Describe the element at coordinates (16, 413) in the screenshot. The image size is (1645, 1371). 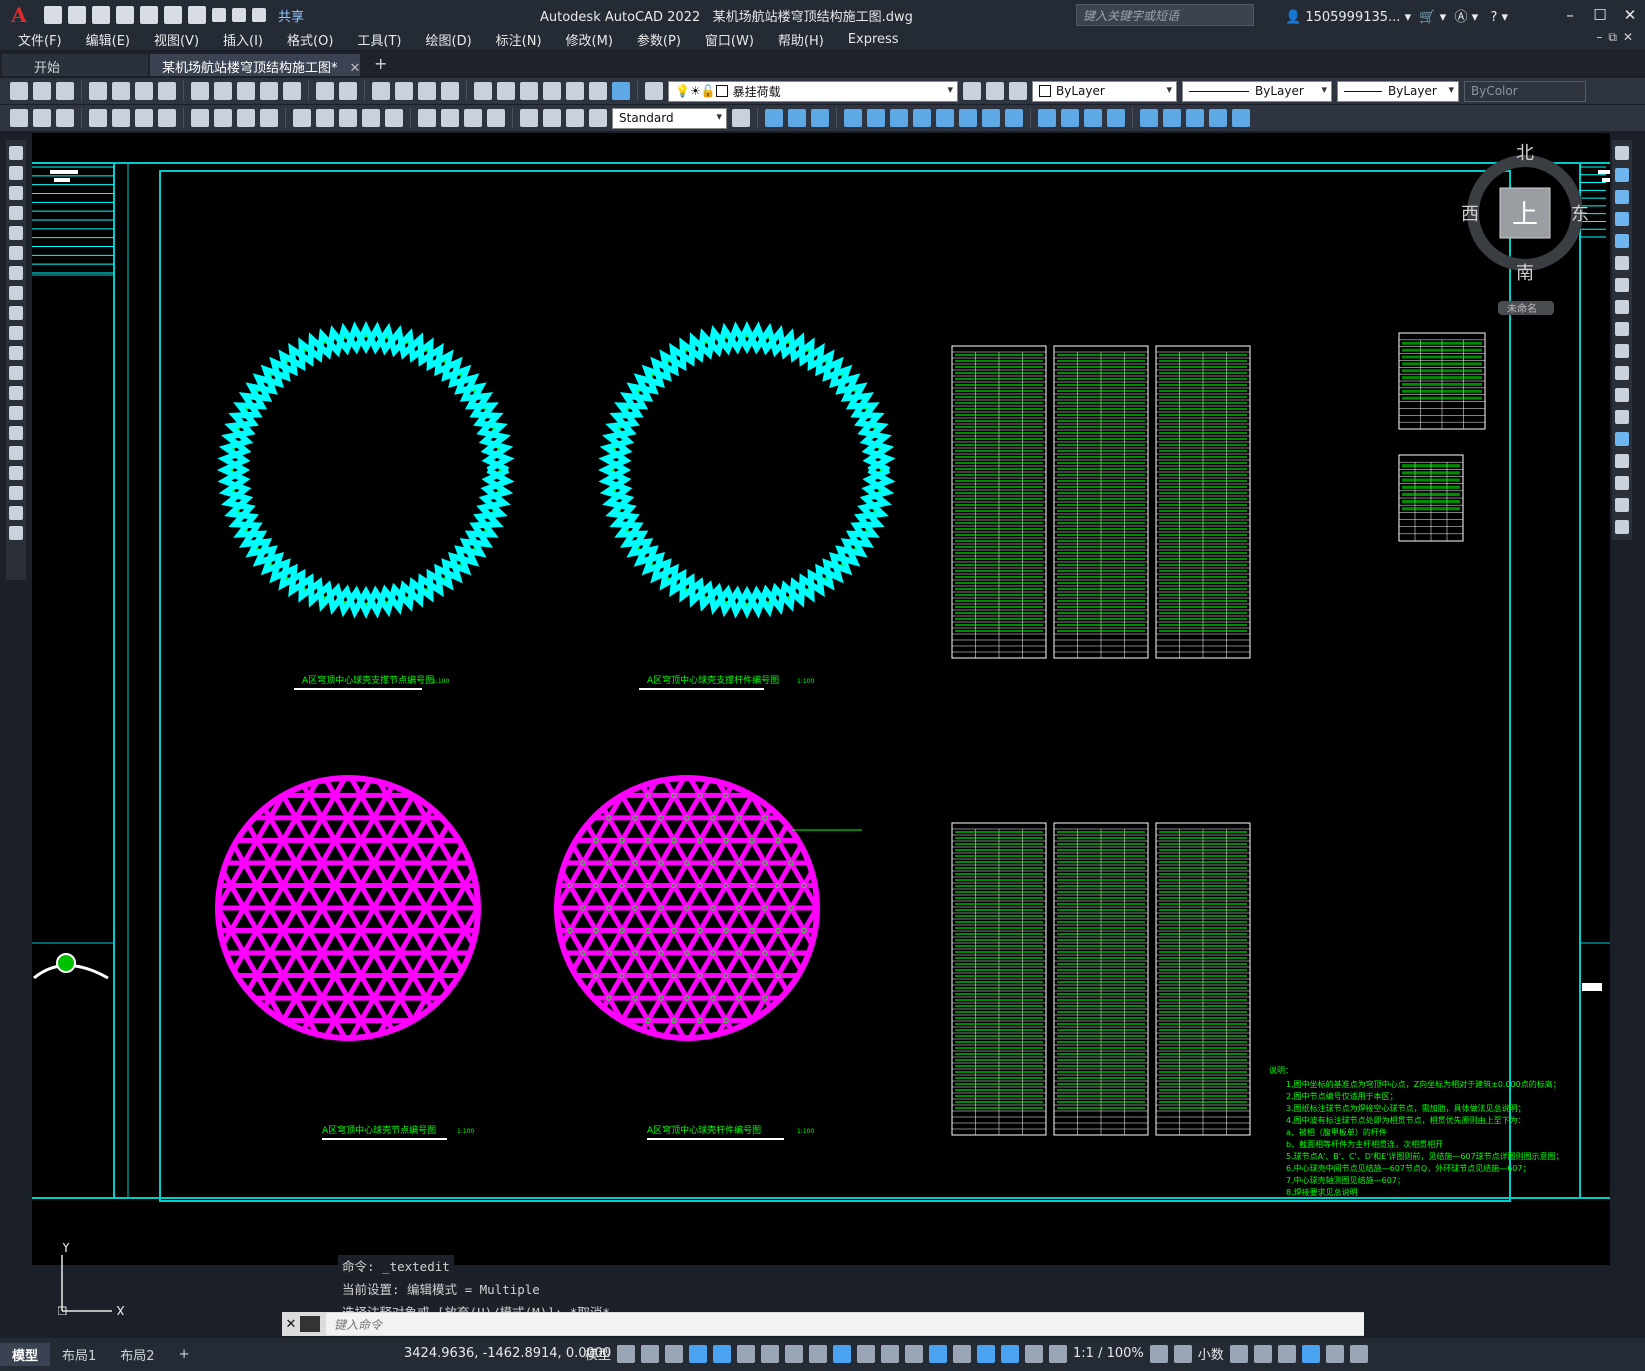
I see `point-icon` at that location.